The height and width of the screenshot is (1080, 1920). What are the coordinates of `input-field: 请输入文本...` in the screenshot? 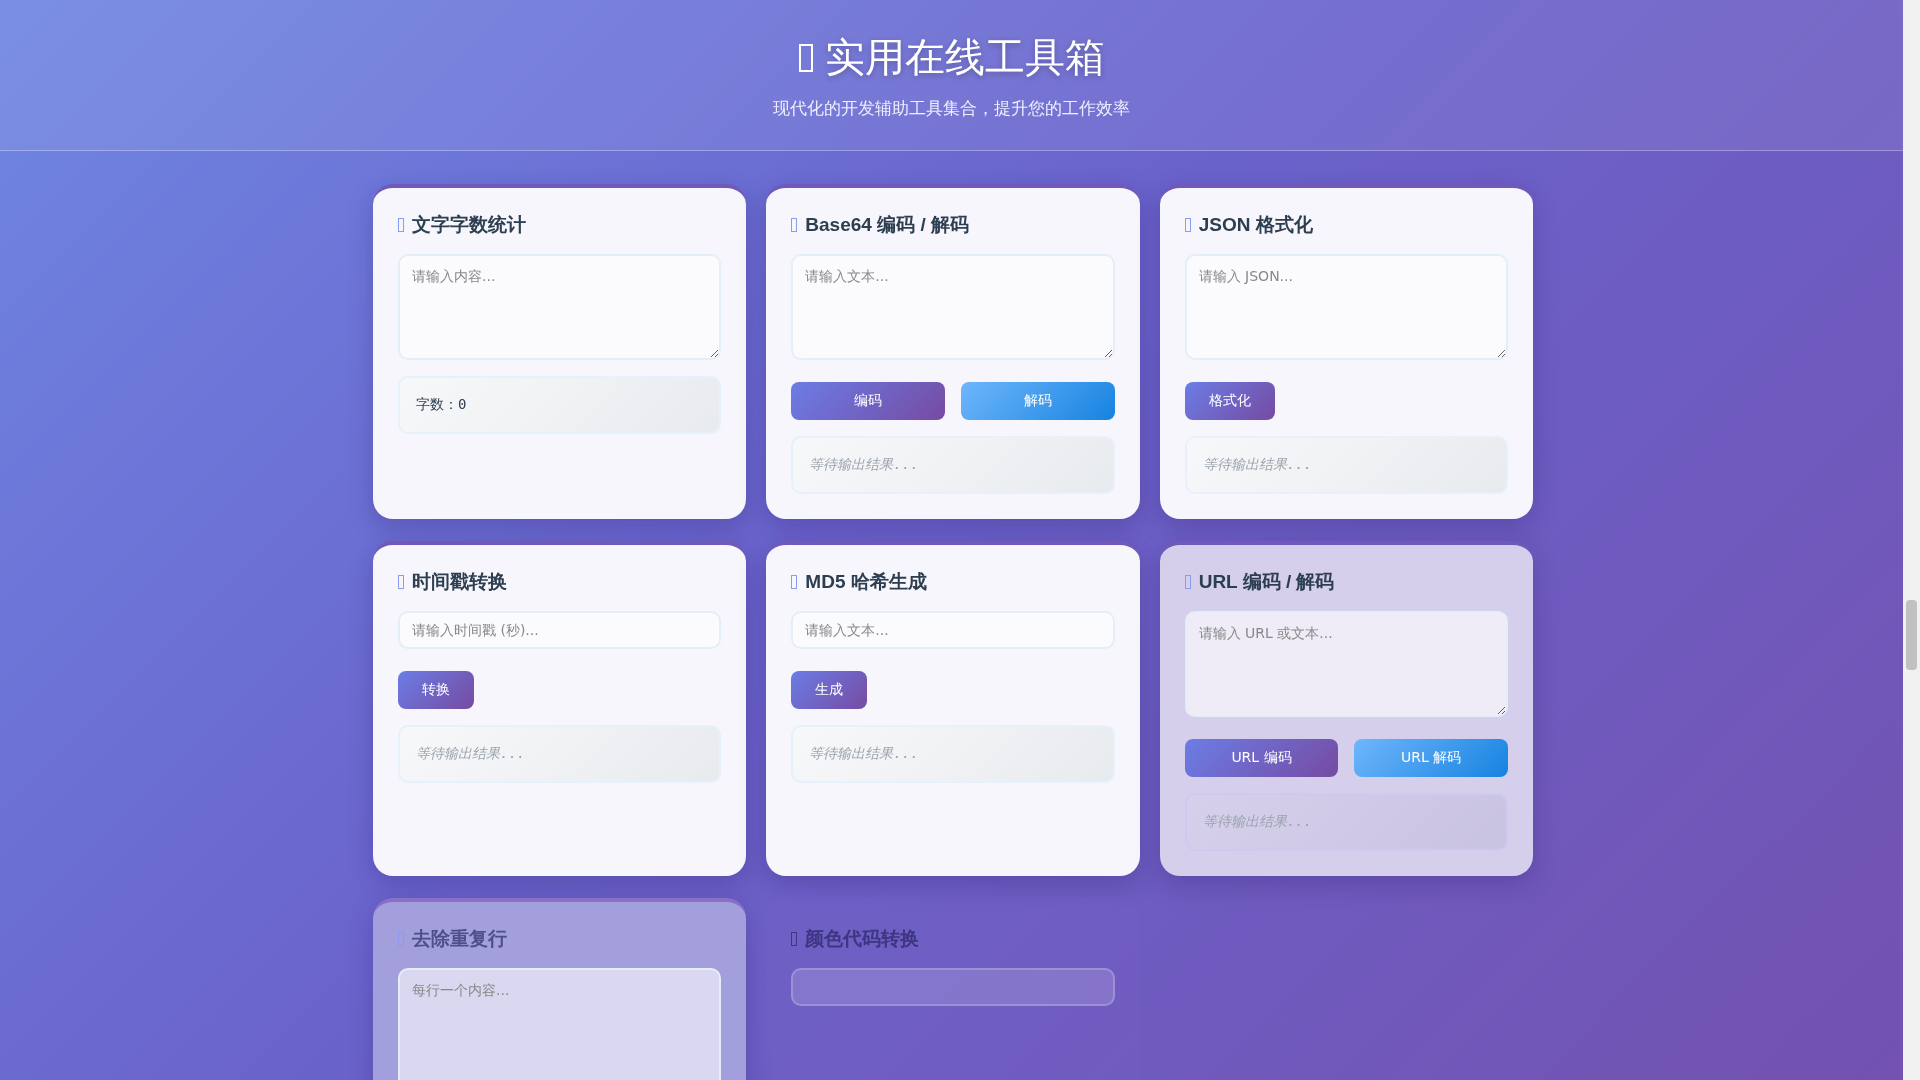 It's located at (953, 630).